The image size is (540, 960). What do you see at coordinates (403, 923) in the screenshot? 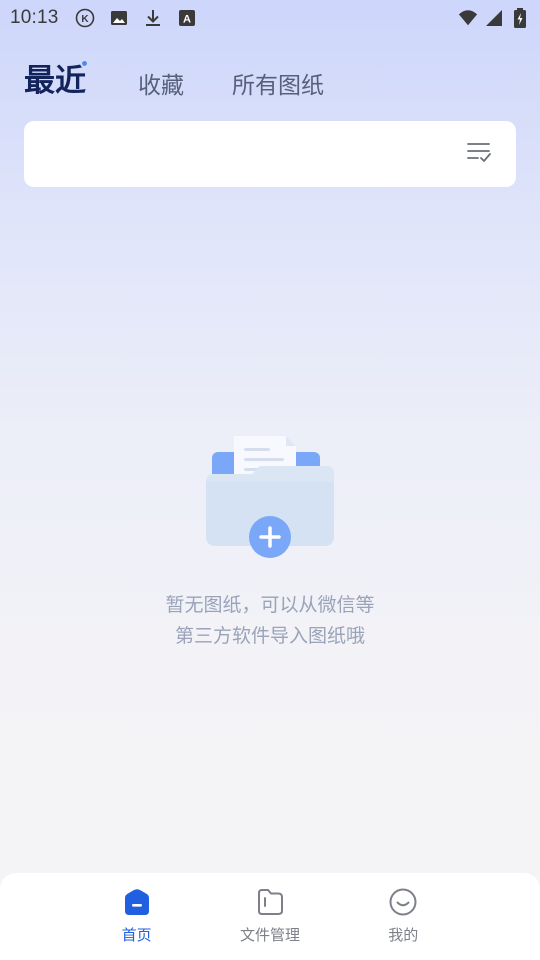
I see `nav-profile: 我的` at bounding box center [403, 923].